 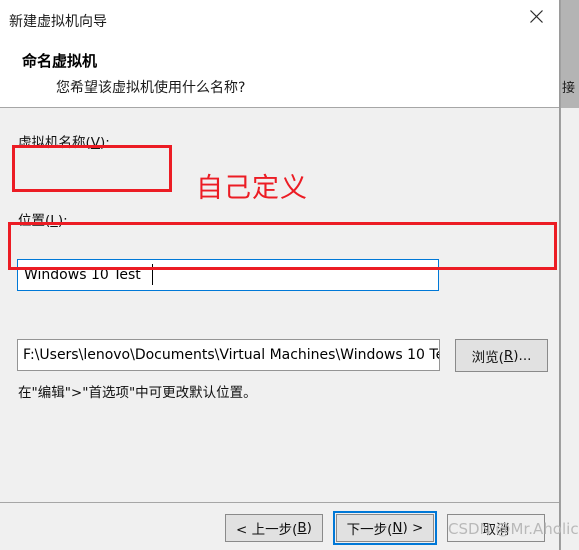 What do you see at coordinates (487, 357) in the screenshot?
I see `browse-button-prefix: 浏览(` at bounding box center [487, 357].